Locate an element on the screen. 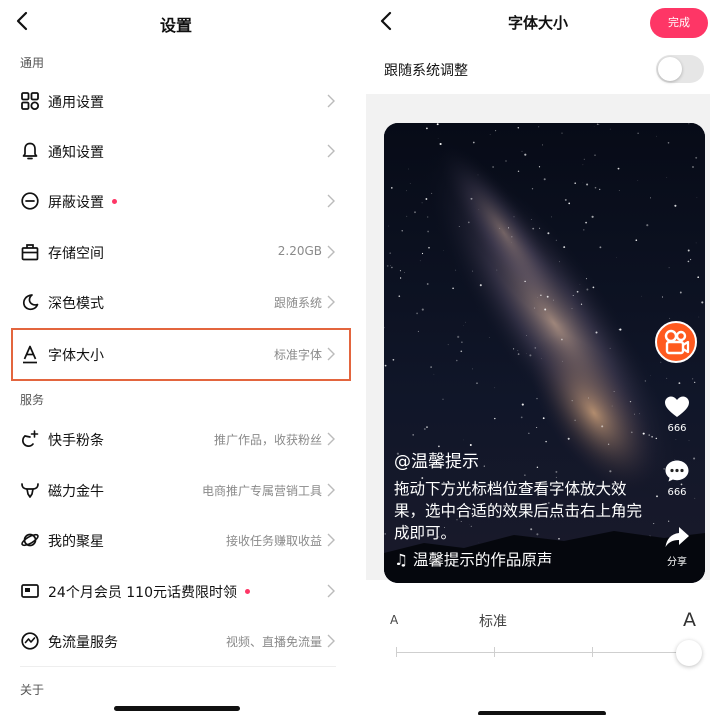  card-icon is located at coordinates (30, 591).